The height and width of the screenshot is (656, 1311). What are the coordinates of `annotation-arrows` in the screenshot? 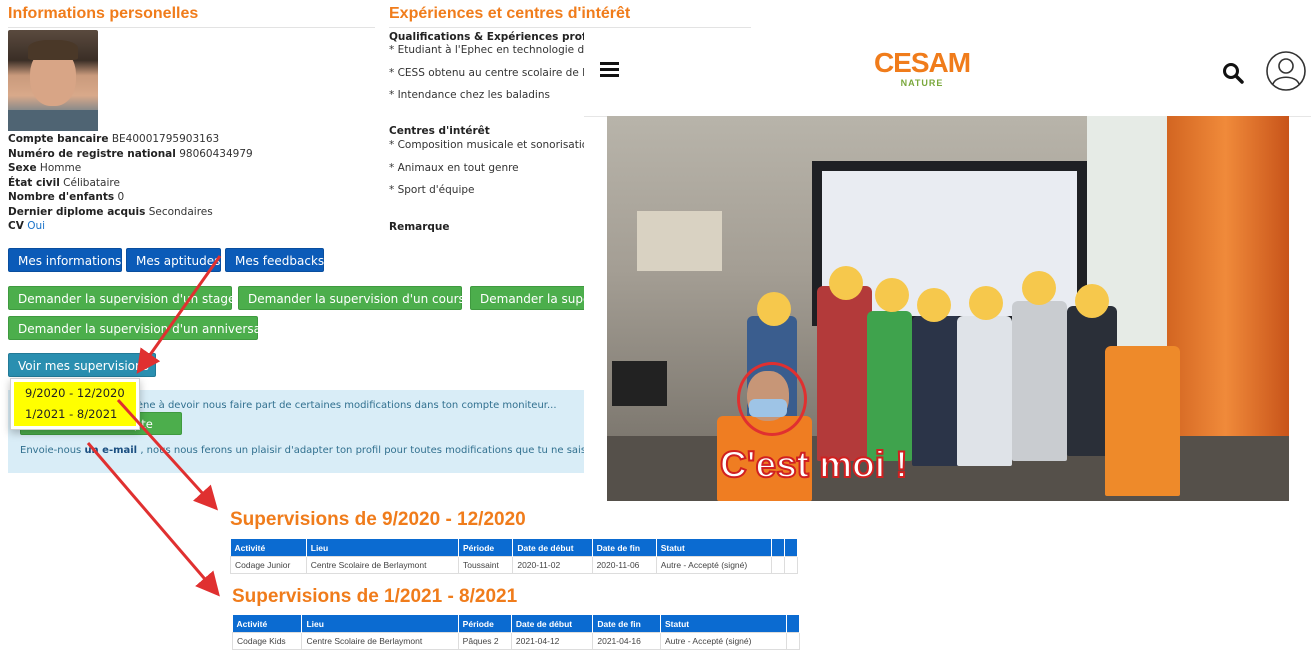 It's located at (154, 426).